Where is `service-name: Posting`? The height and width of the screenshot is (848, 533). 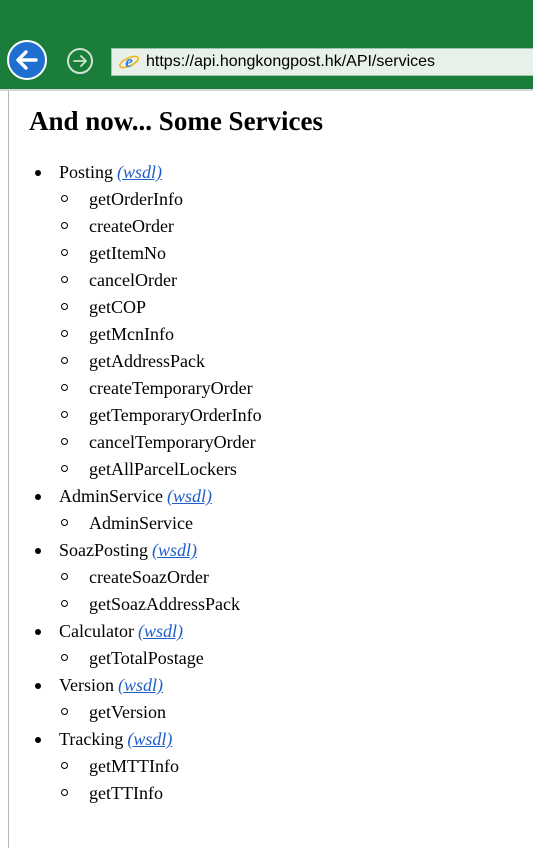
service-name: Posting is located at coordinates (86, 172).